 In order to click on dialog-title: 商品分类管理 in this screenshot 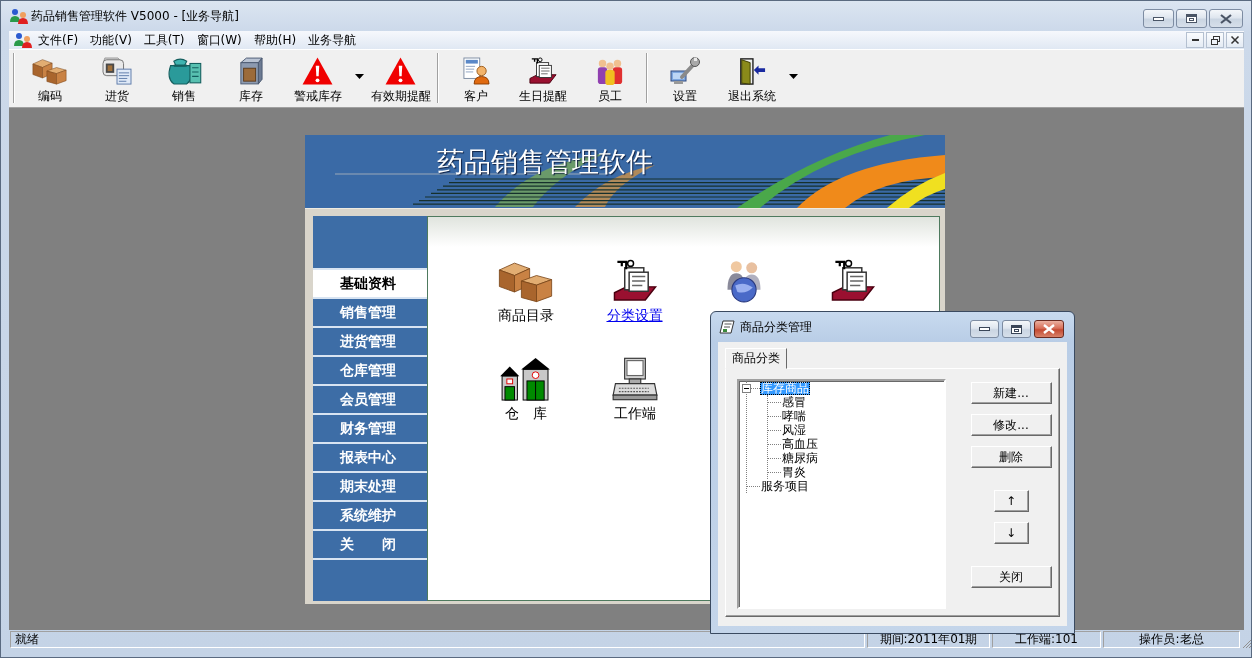, I will do `click(776, 327)`.